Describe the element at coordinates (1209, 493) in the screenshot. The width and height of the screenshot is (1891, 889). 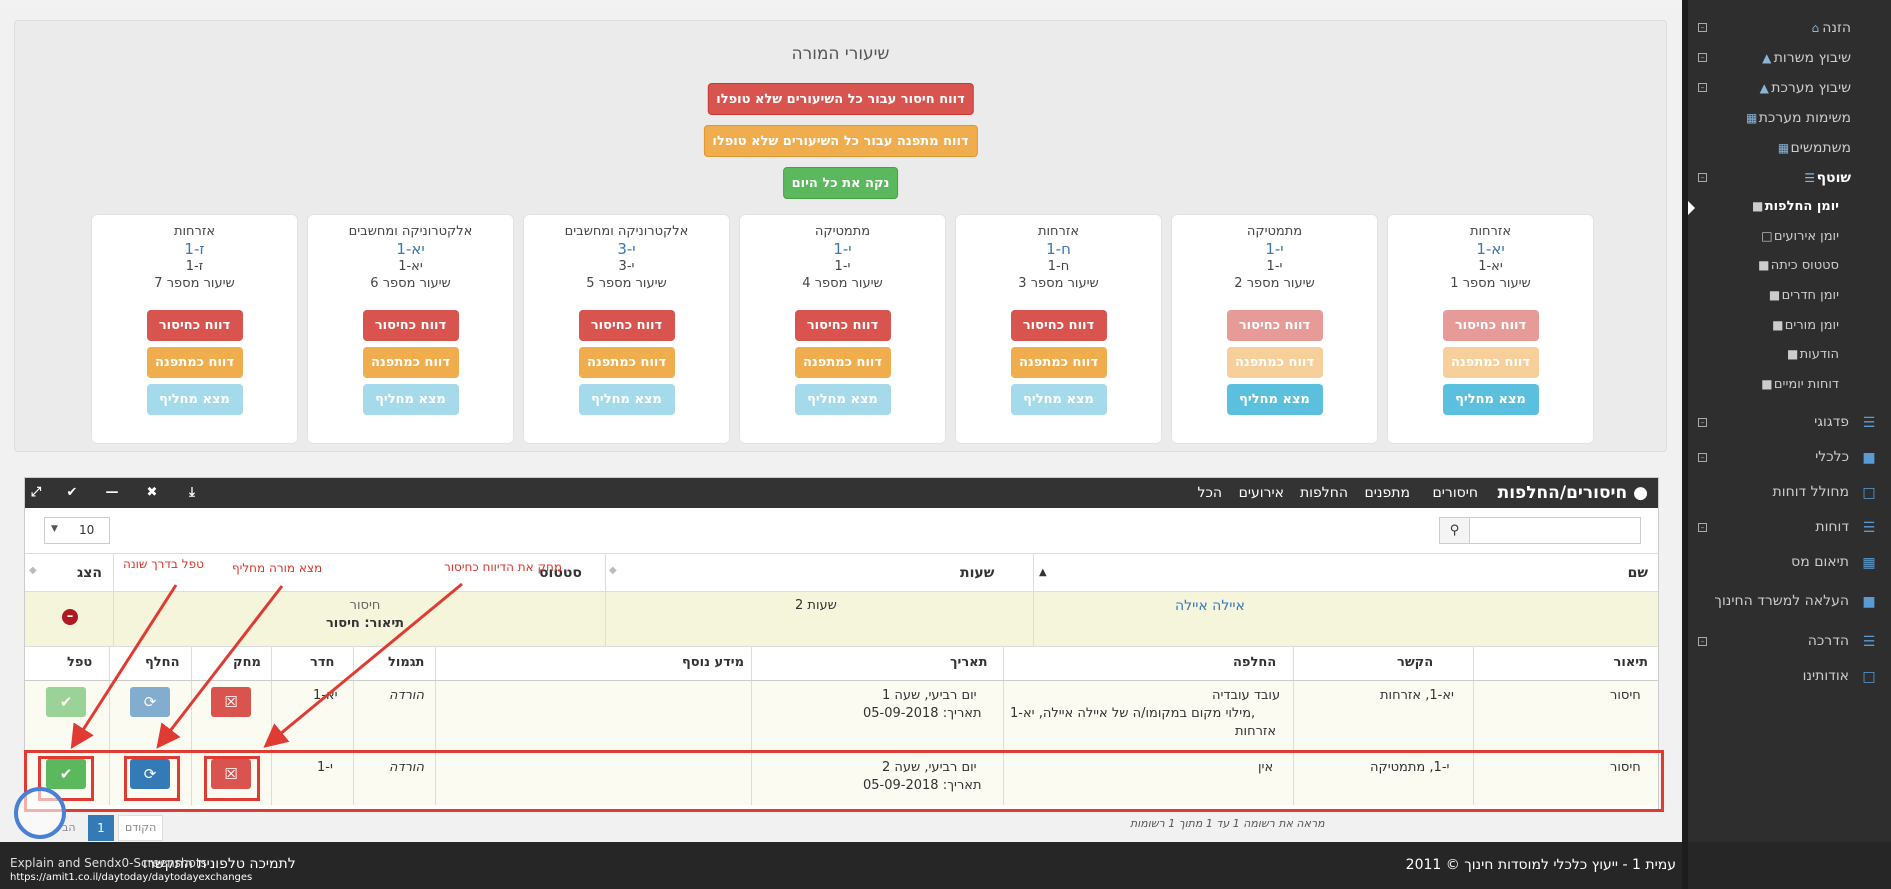
I see `tab-all: הכל` at that location.